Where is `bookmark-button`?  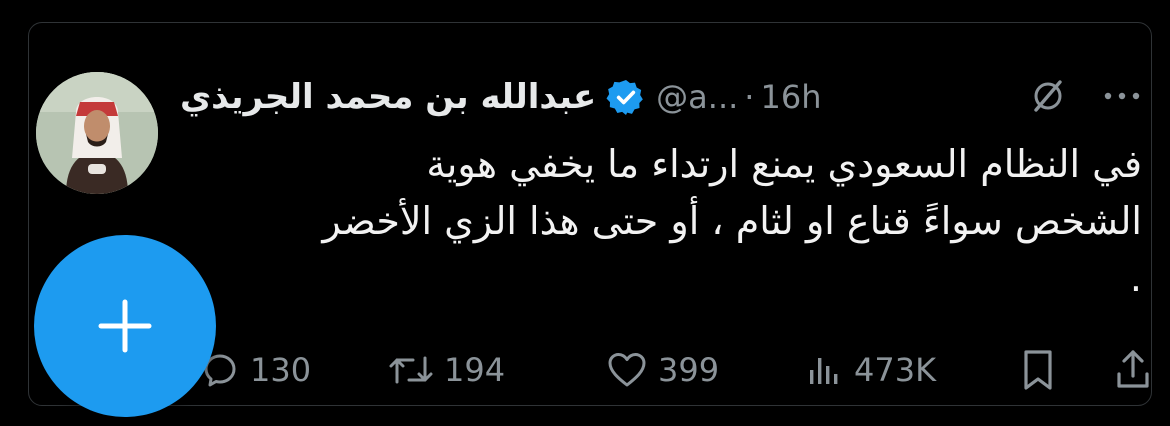 bookmark-button is located at coordinates (1038, 370).